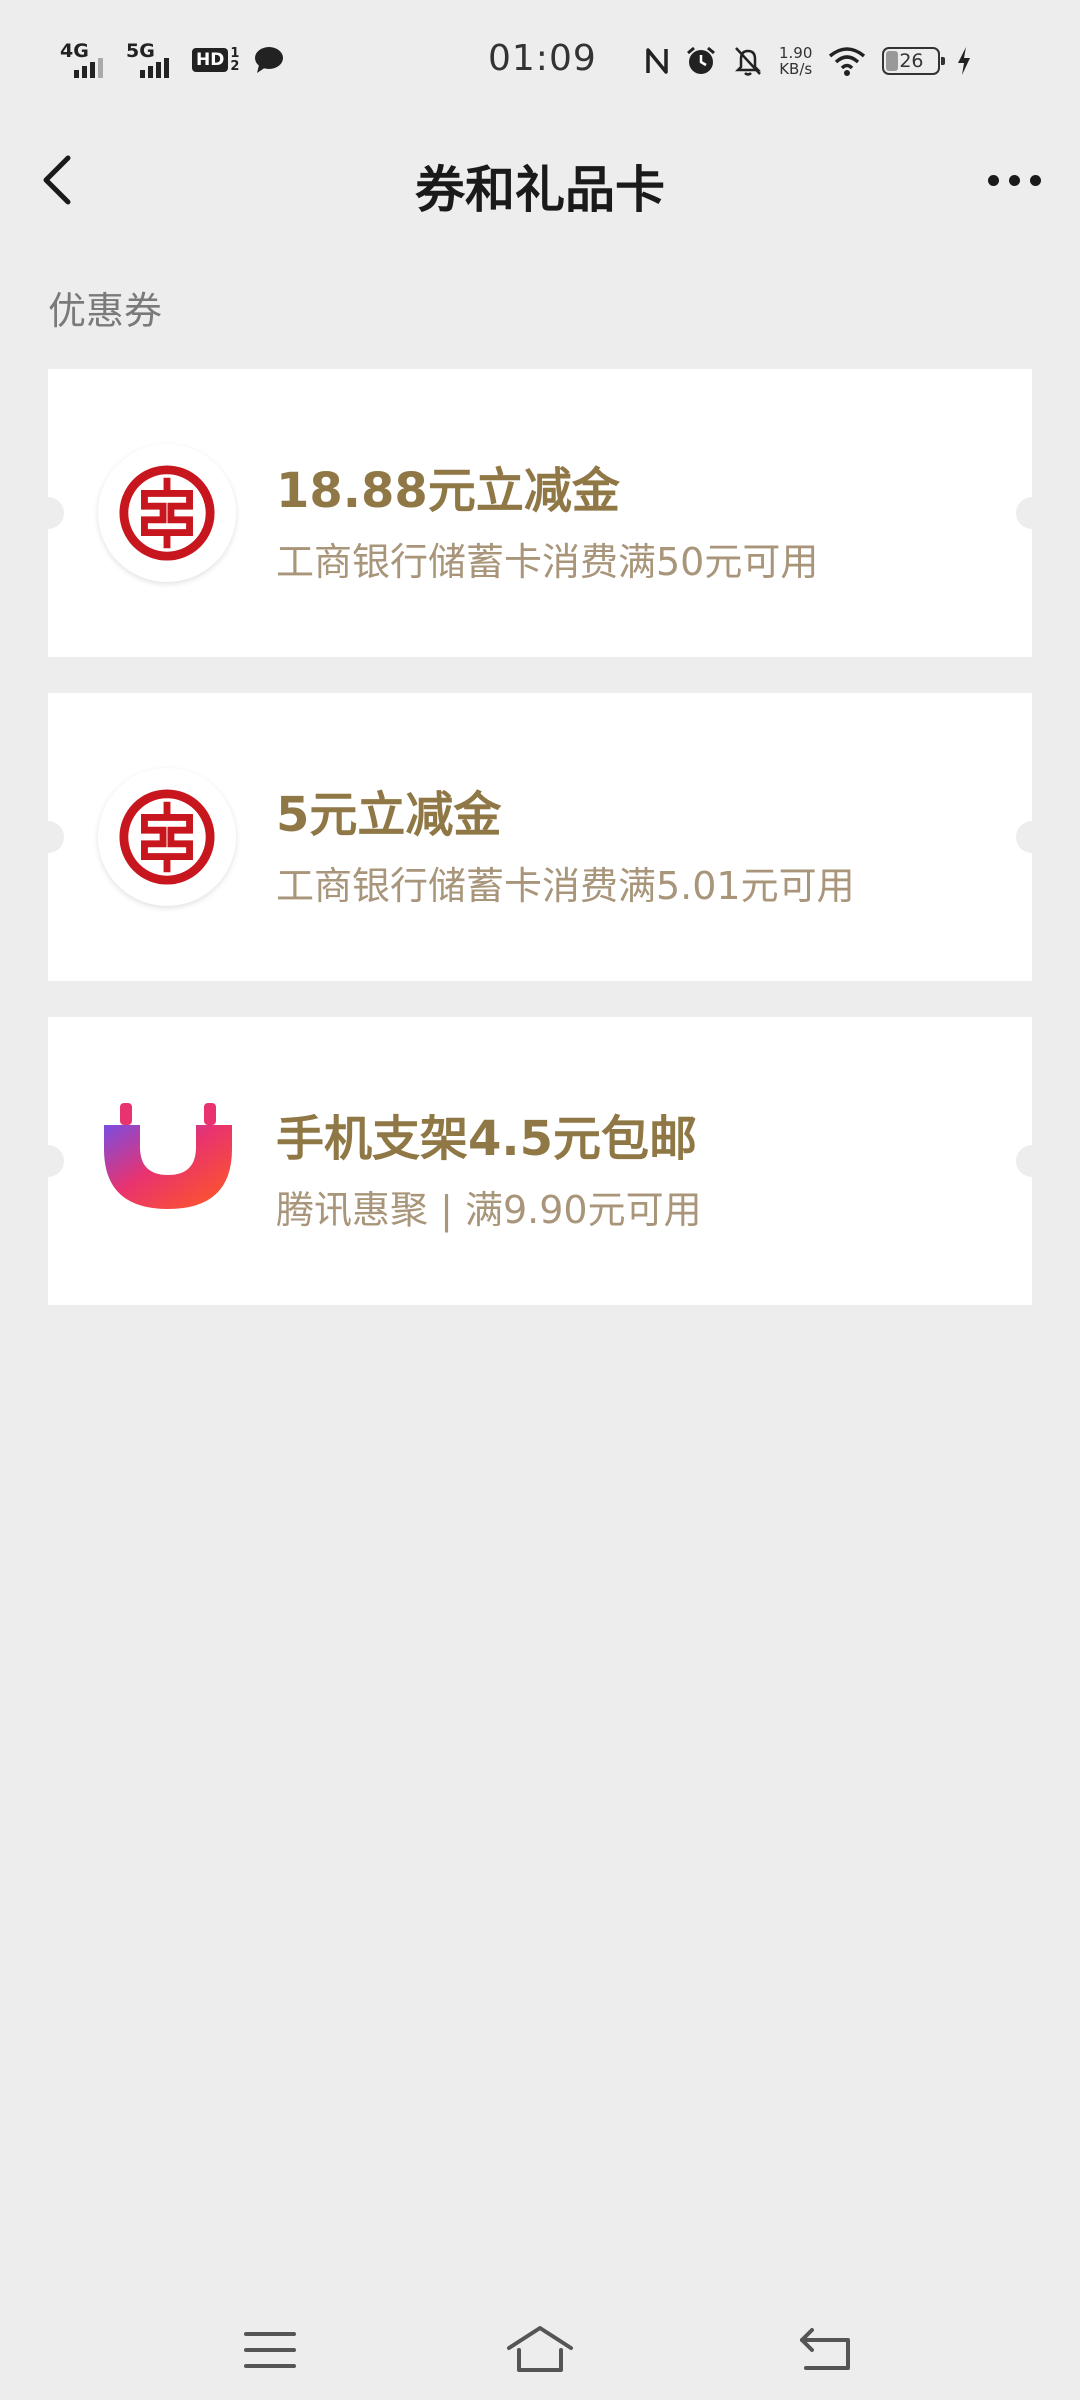 The image size is (1080, 2400). Describe the element at coordinates (105, 311) in the screenshot. I see `section-title: 优惠券` at that location.